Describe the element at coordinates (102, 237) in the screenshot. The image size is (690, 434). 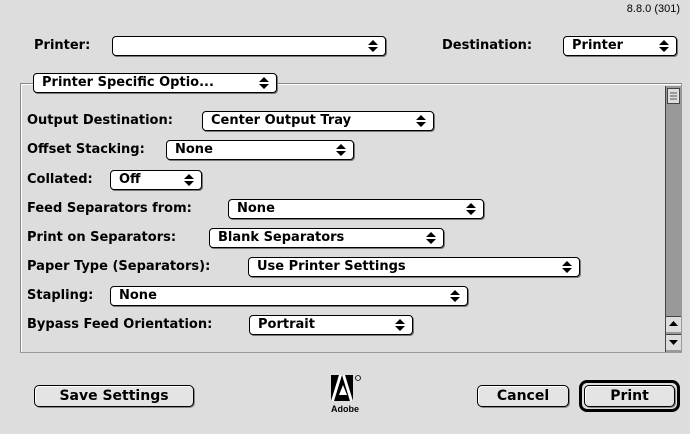
I see `print-on-separators-label: Print on Separators:` at that location.